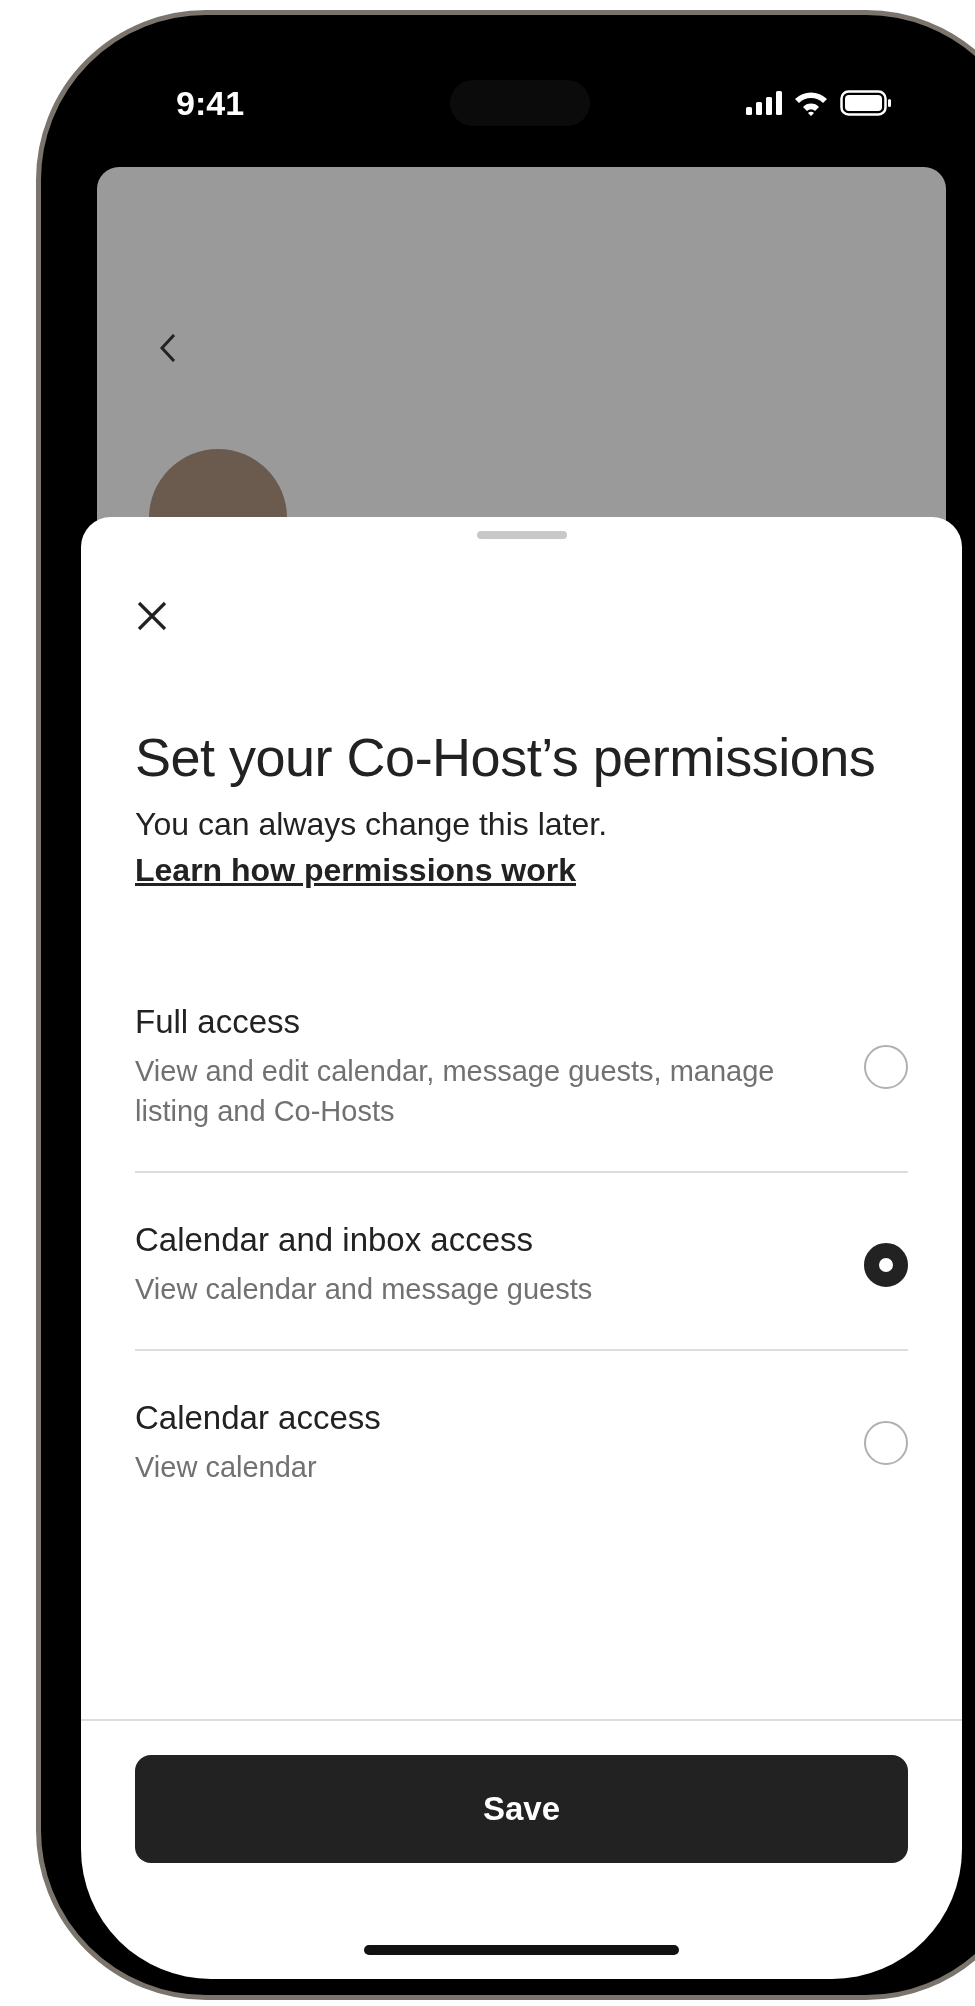 This screenshot has width=975, height=2006. What do you see at coordinates (355, 870) in the screenshot?
I see `learn-more-link: Learn how permissions work` at bounding box center [355, 870].